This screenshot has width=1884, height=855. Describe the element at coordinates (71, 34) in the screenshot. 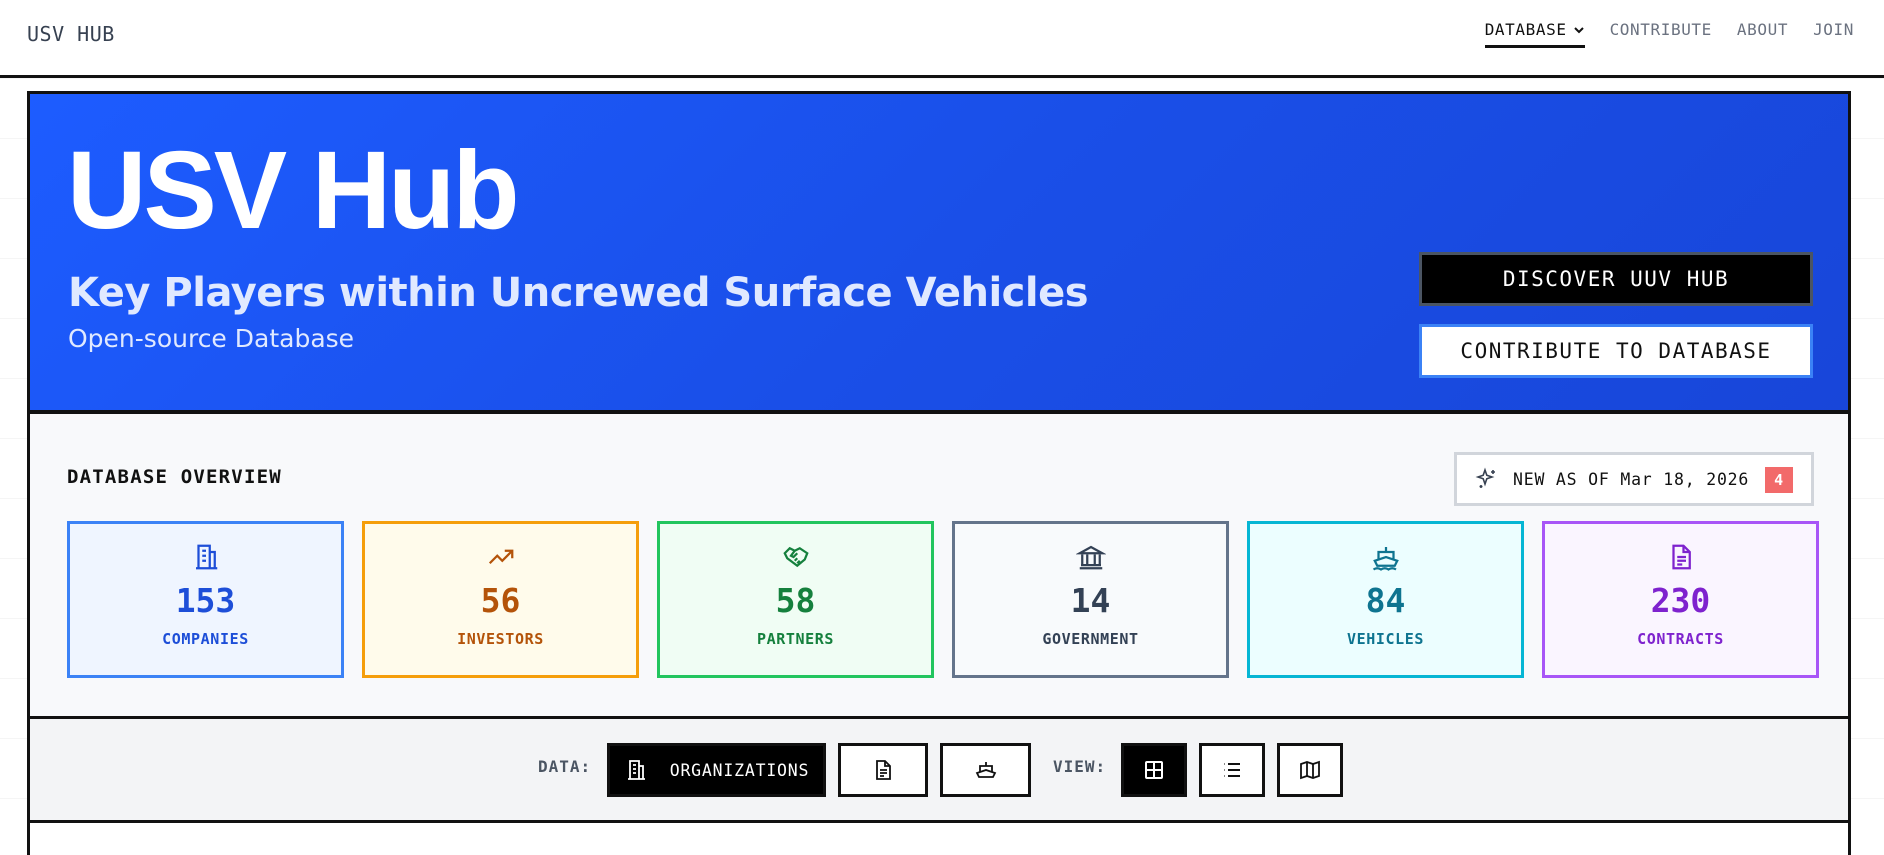

I see `brand-logo: USV HUB` at that location.